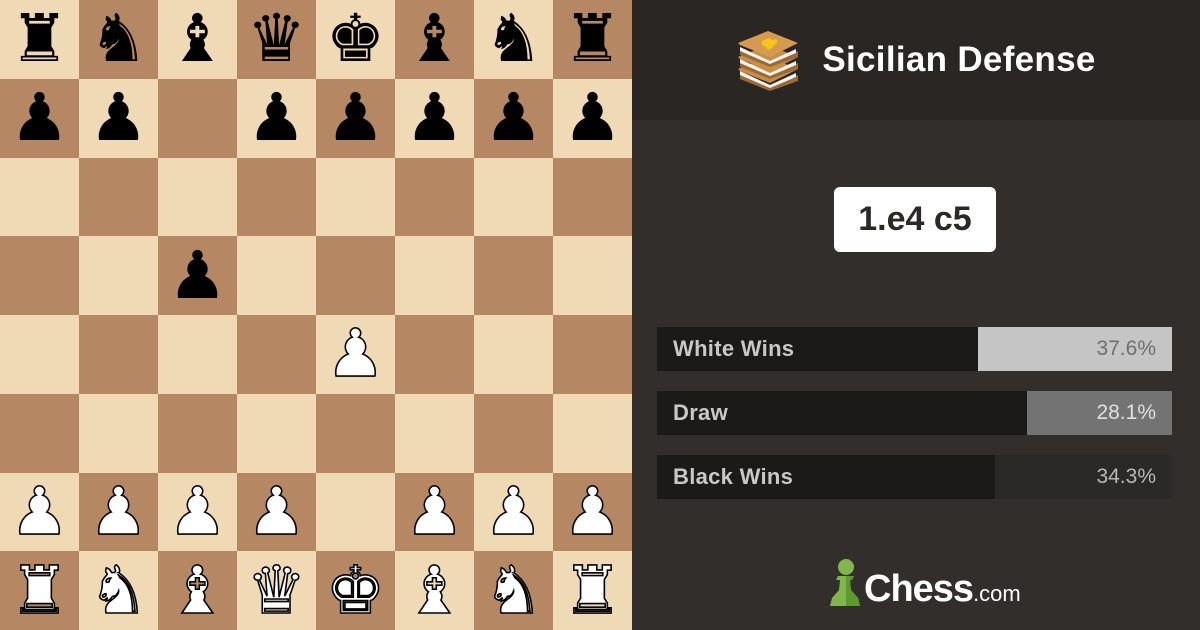 This screenshot has height=630, width=1200. I want to click on square-c2: ♟, so click(197, 512).